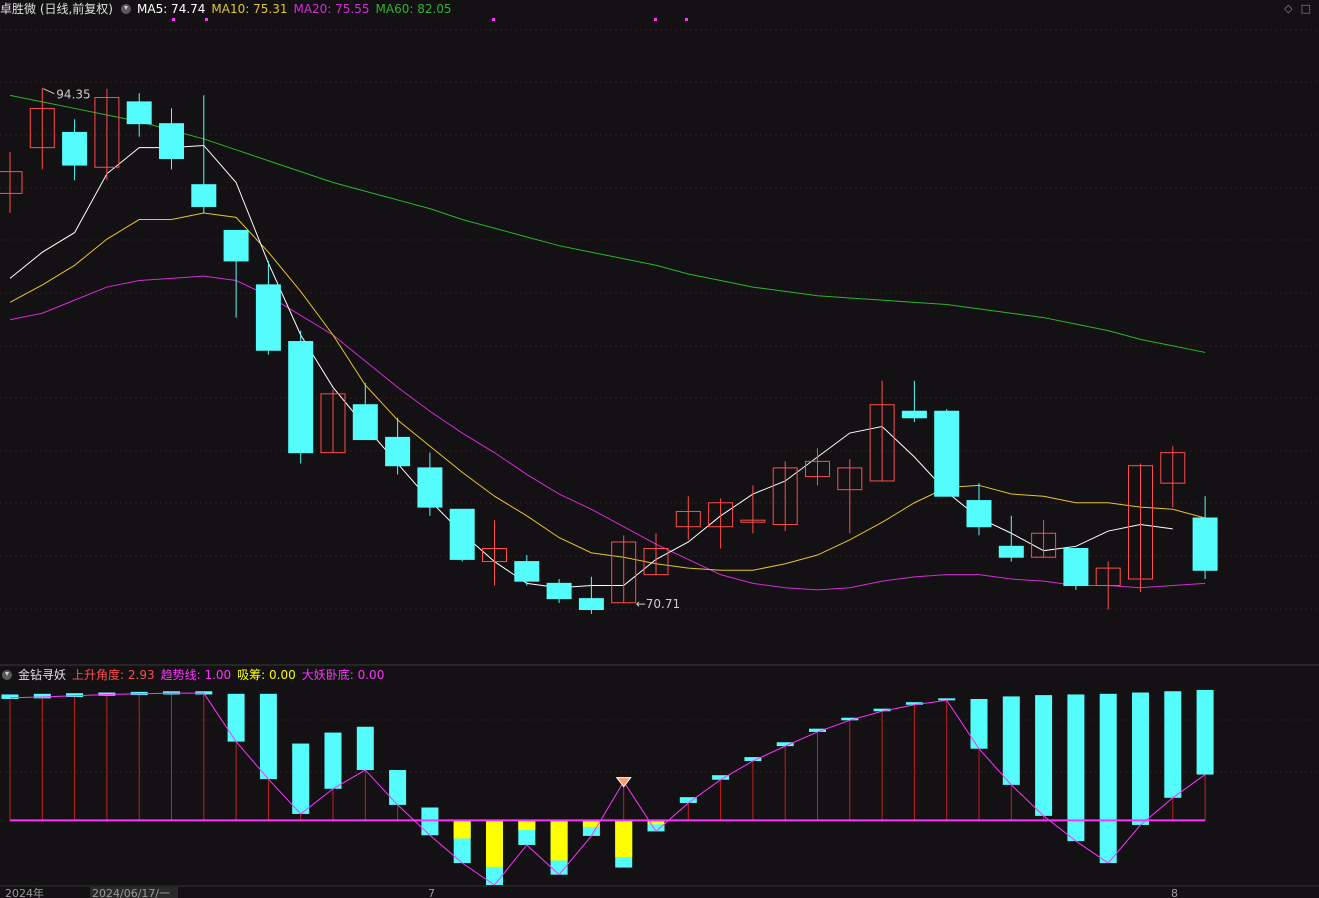  Describe the element at coordinates (171, 9) in the screenshot. I see `ma5-label: MA5: 74.74` at that location.